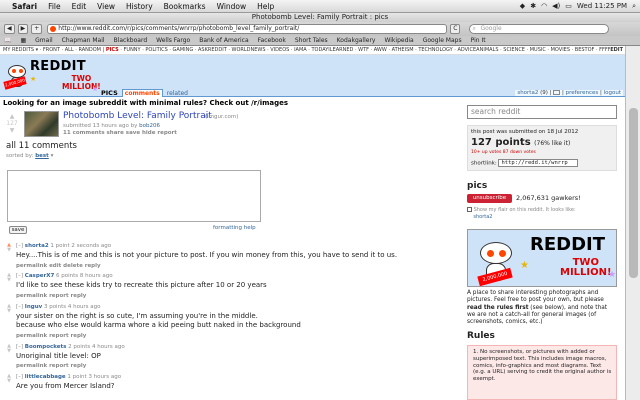 The width and height of the screenshot is (640, 400). What do you see at coordinates (633, 193) in the screenshot?
I see `scrollbar-thumb` at bounding box center [633, 193].